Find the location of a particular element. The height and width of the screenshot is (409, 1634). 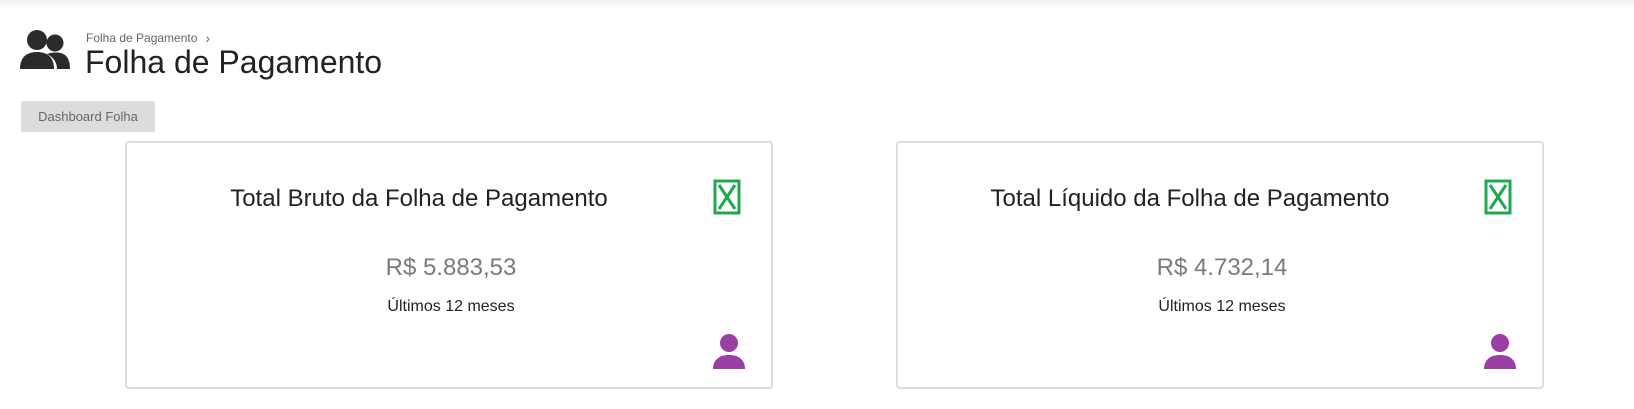

breadcrumb: Folha de Pagamento › is located at coordinates (148, 38).